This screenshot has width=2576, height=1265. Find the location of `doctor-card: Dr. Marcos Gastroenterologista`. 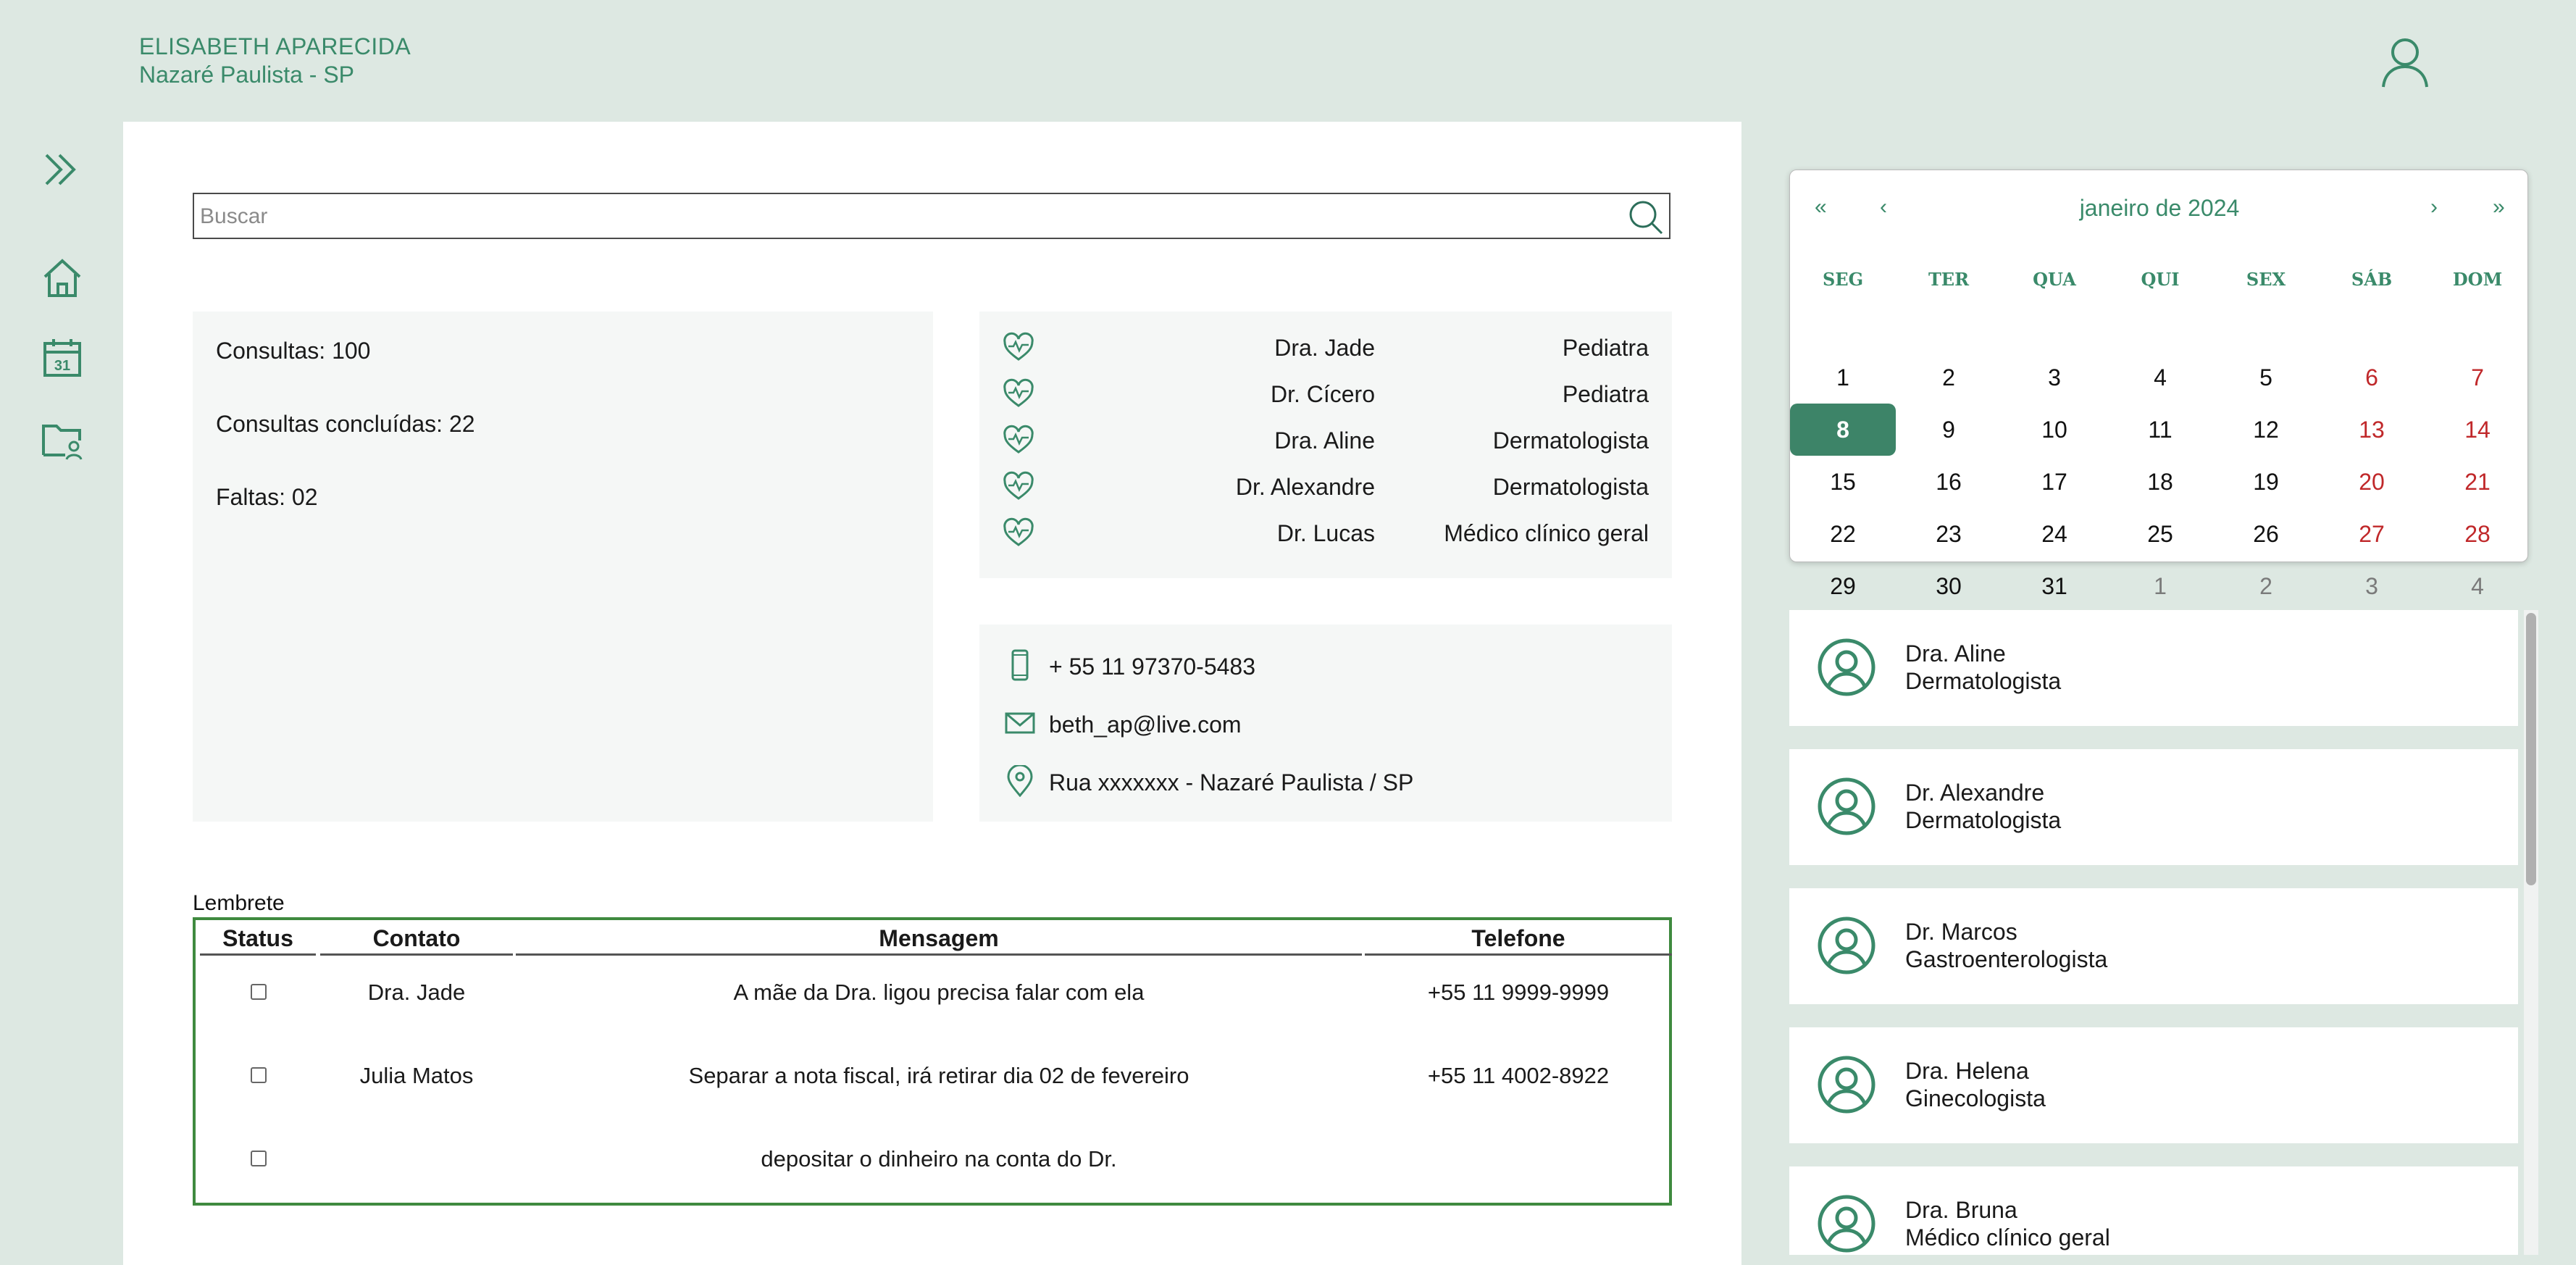

doctor-card: Dr. Marcos Gastroenterologista is located at coordinates (2153, 946).